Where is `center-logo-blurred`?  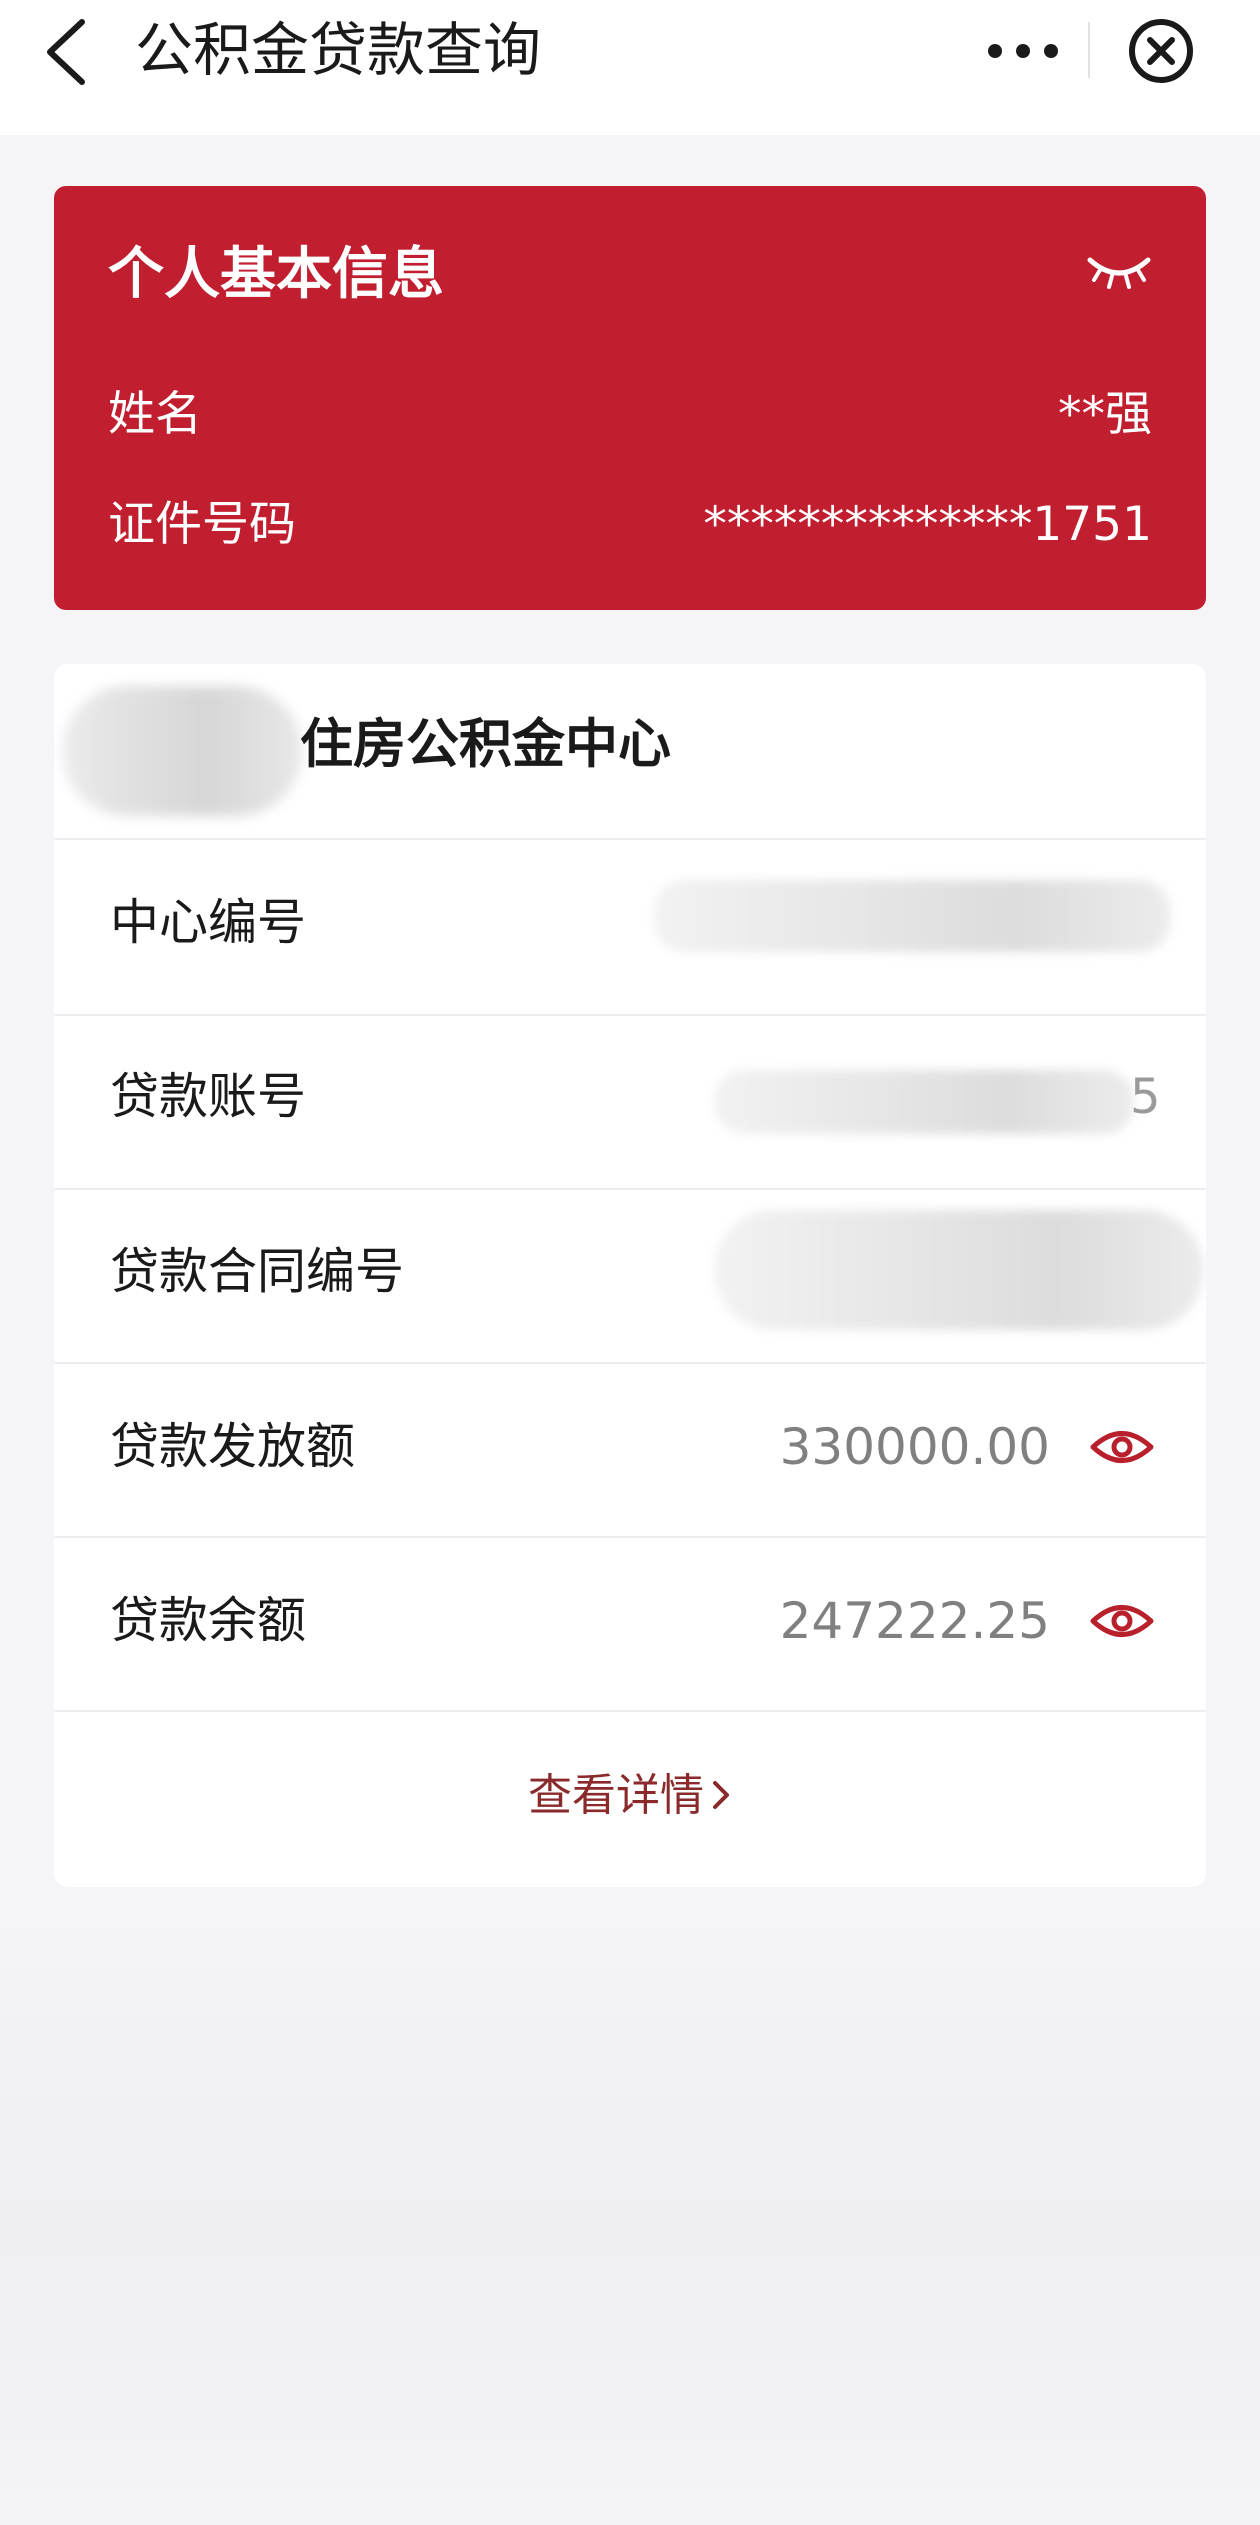 center-logo-blurred is located at coordinates (182, 751).